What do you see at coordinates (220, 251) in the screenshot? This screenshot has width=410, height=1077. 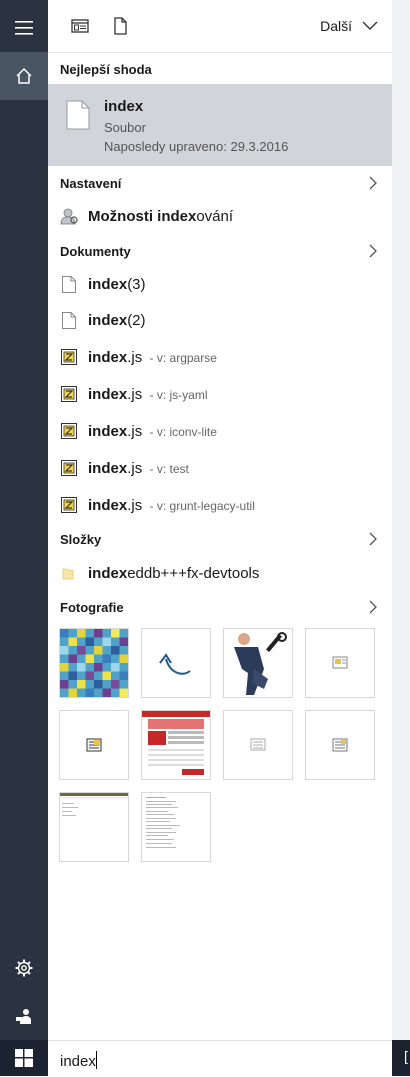 I see `documents-section-header: Dokumenty` at bounding box center [220, 251].